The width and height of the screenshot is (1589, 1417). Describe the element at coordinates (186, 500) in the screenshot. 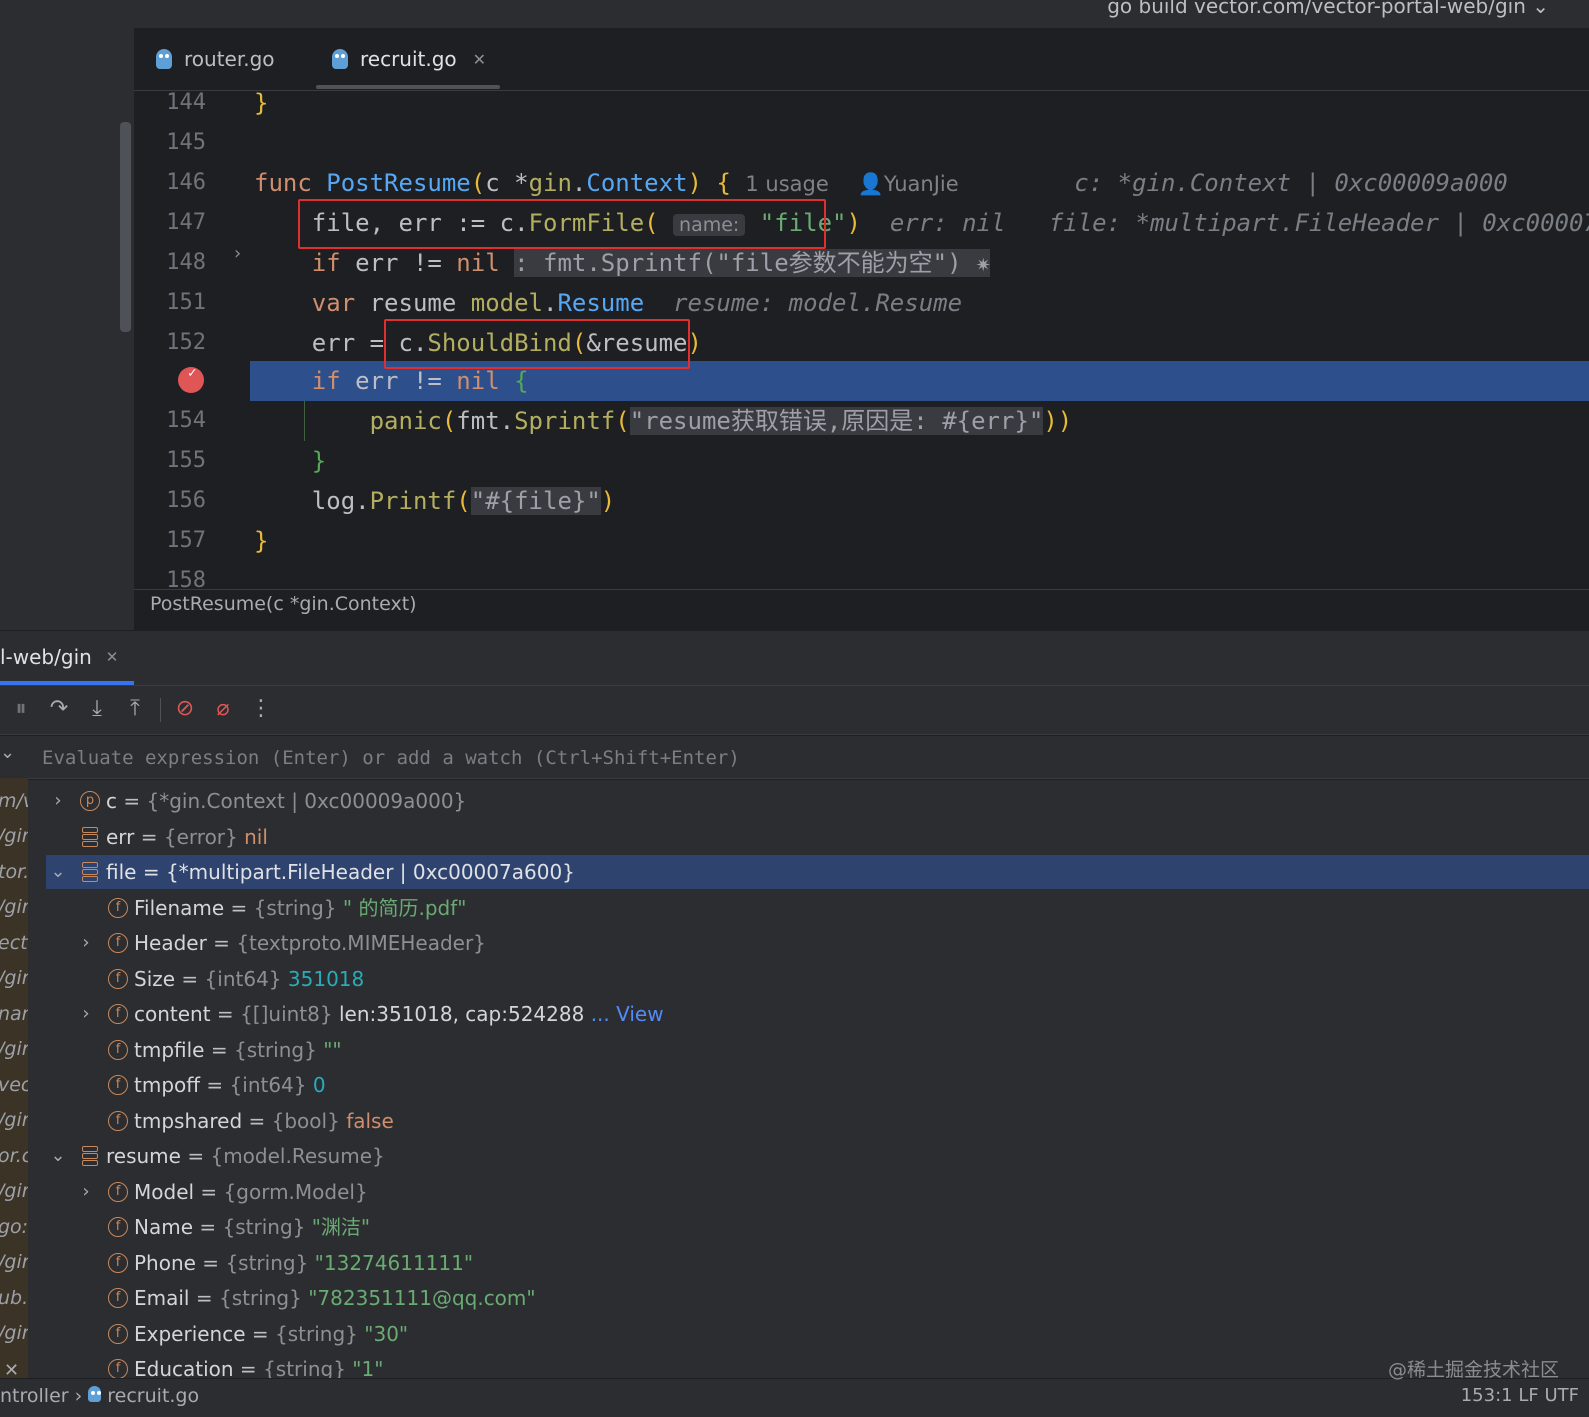

I see `line-number: 156` at that location.